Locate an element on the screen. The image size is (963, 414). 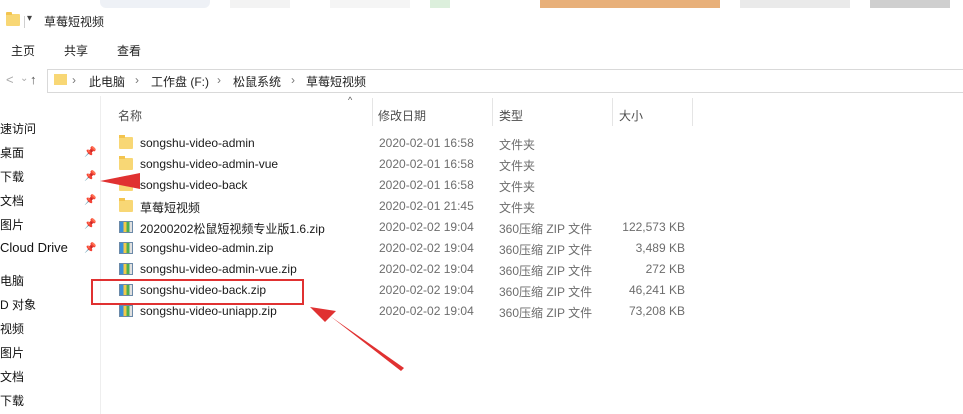
nav-item-pictures-pc: 图片 is located at coordinates (12, 352).